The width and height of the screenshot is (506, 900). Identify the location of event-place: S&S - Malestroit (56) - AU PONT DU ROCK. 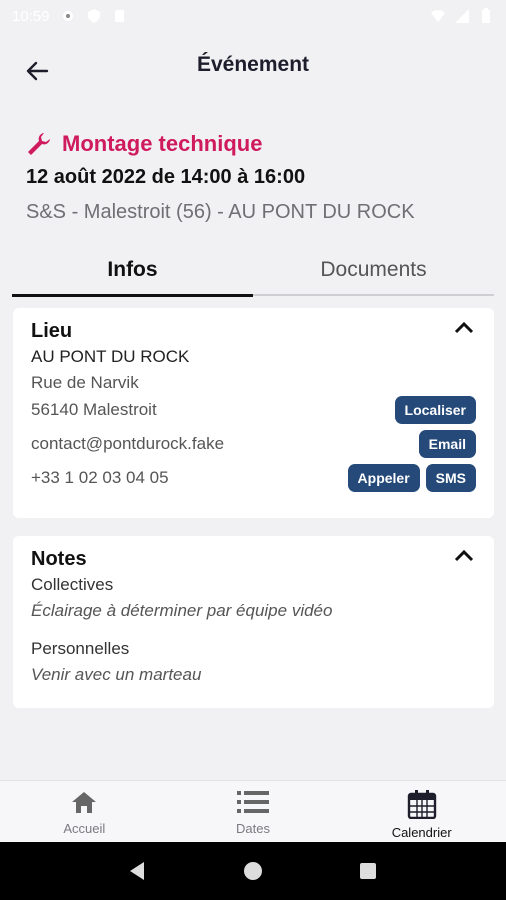
(220, 212).